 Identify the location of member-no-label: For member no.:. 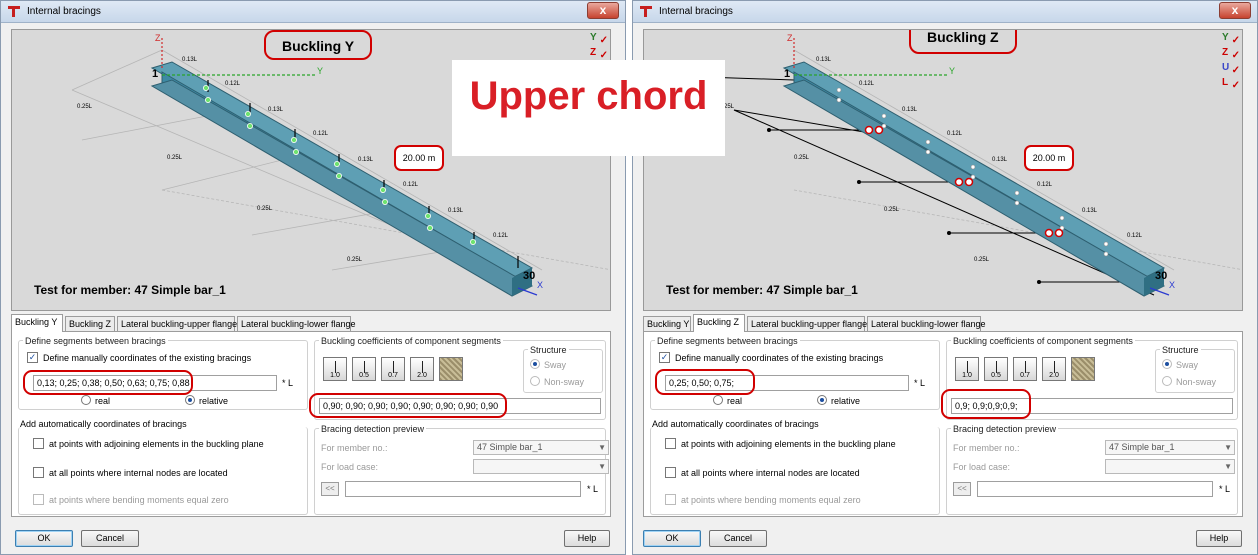
(354, 448).